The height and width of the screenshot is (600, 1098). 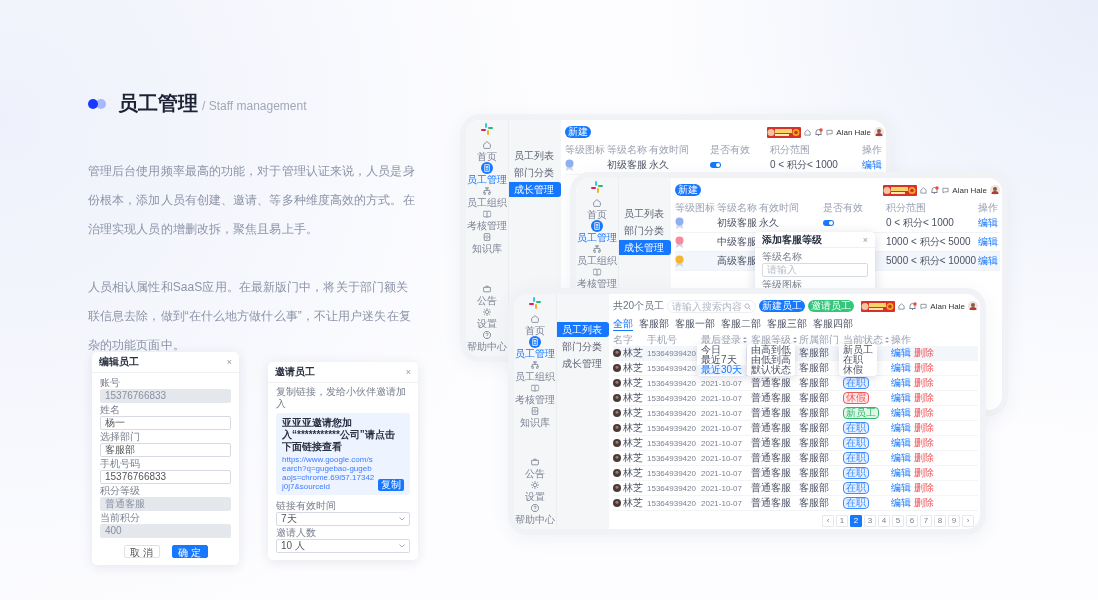 What do you see at coordinates (165, 477) in the screenshot?
I see `input-field: 15376766833` at bounding box center [165, 477].